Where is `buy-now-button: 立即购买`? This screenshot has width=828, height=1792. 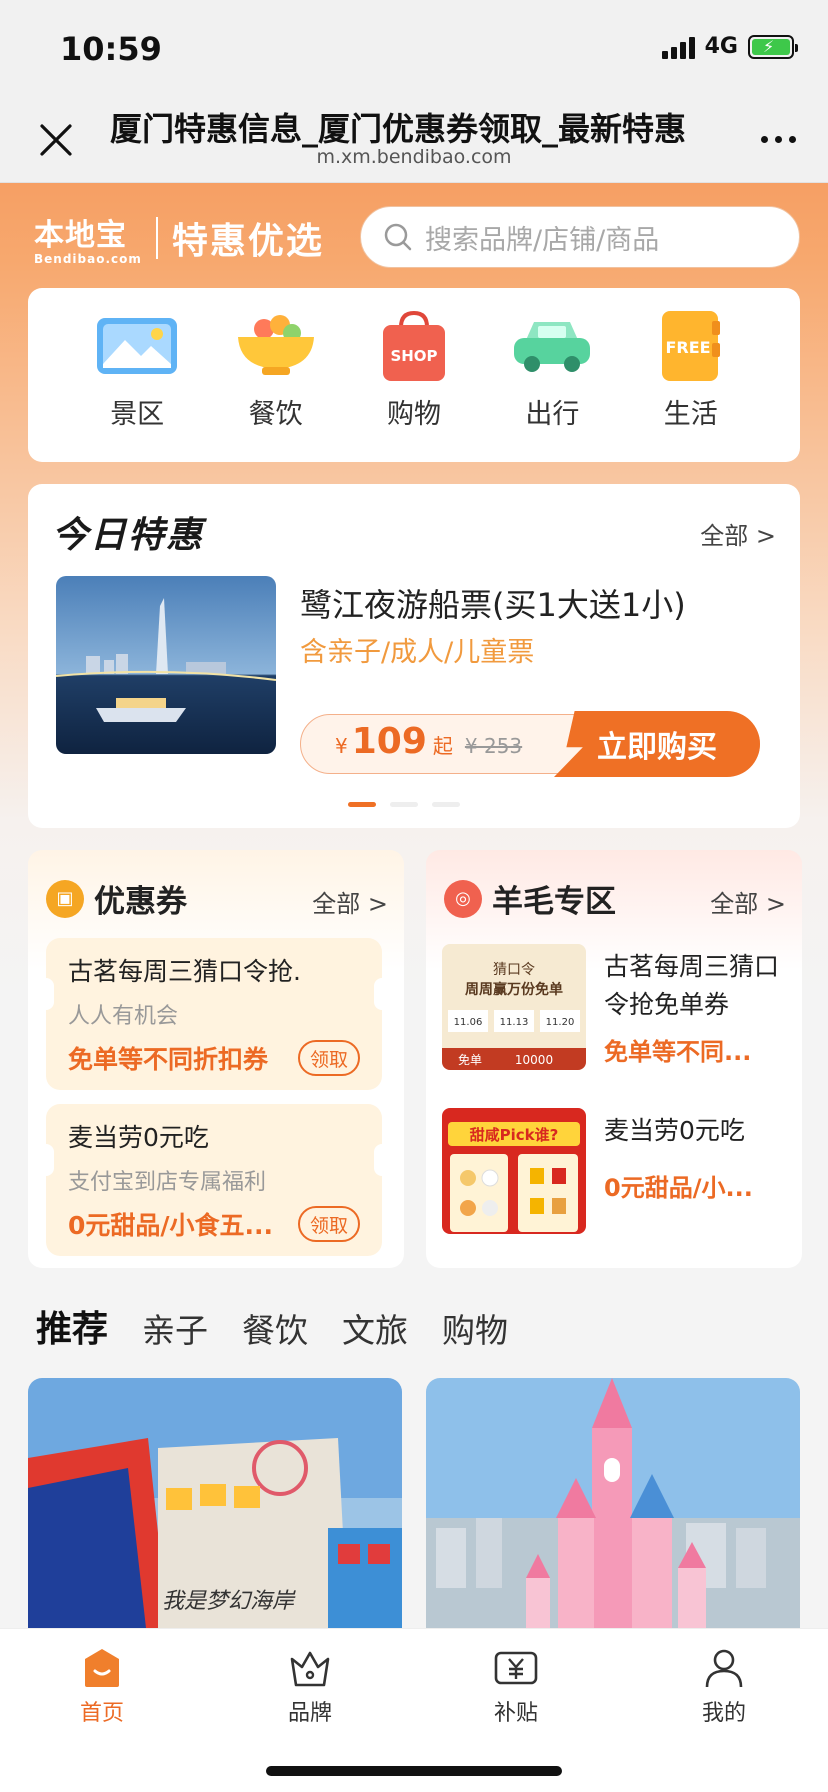 buy-now-button: 立即购买 is located at coordinates (657, 744).